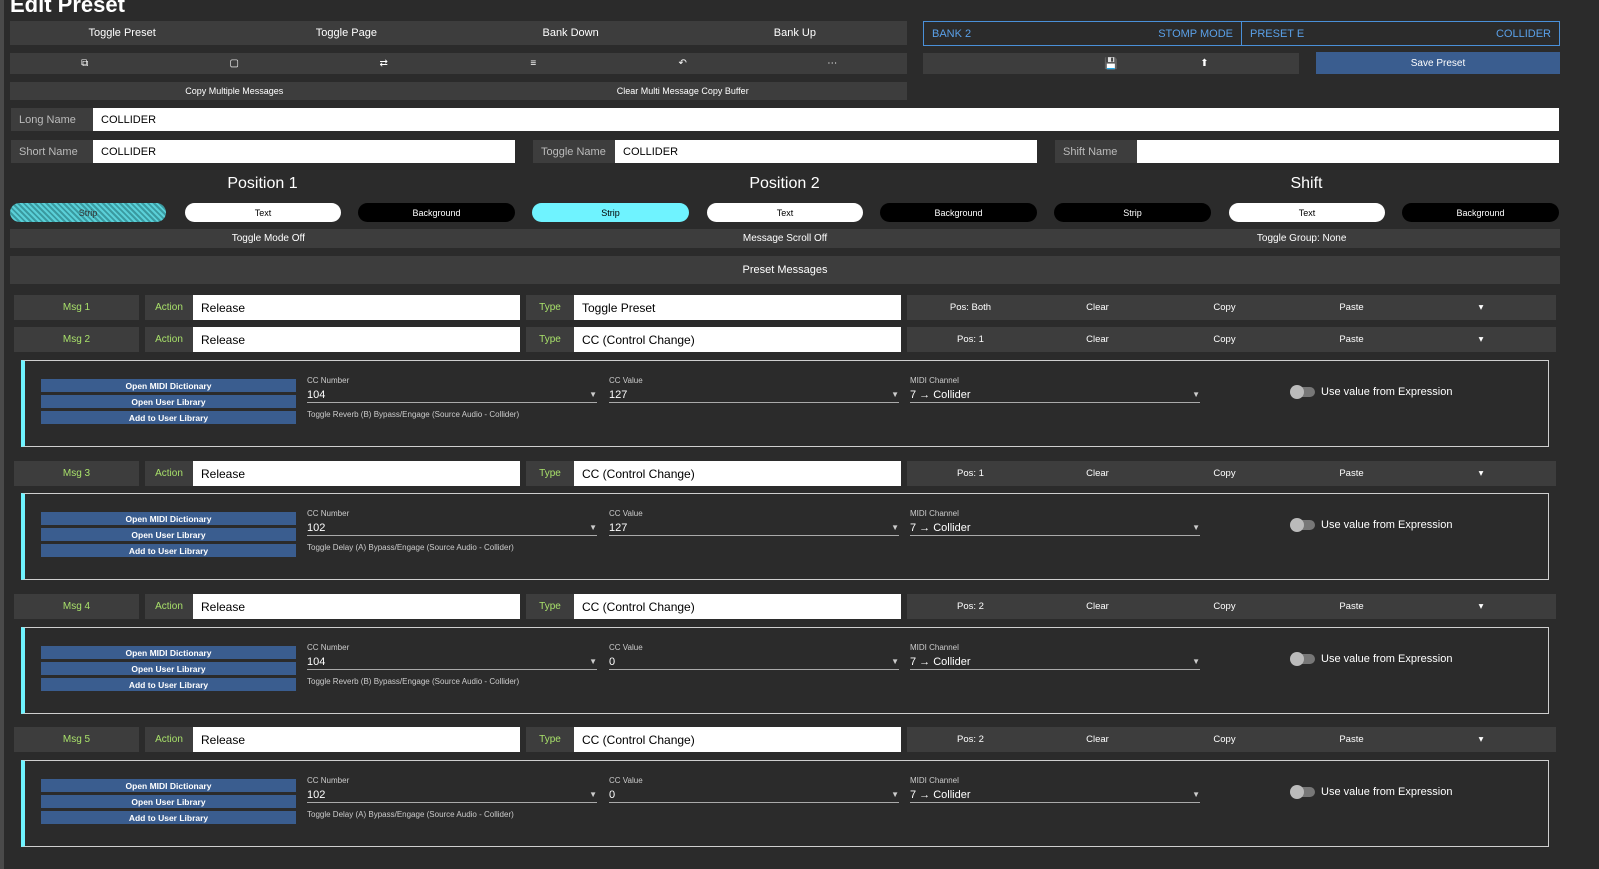 This screenshot has height=869, width=1599. I want to click on short-name-input: COLLIDER, so click(304, 151).